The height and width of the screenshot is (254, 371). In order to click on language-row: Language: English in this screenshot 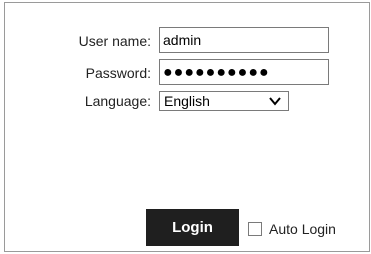, I will do `click(187, 105)`.